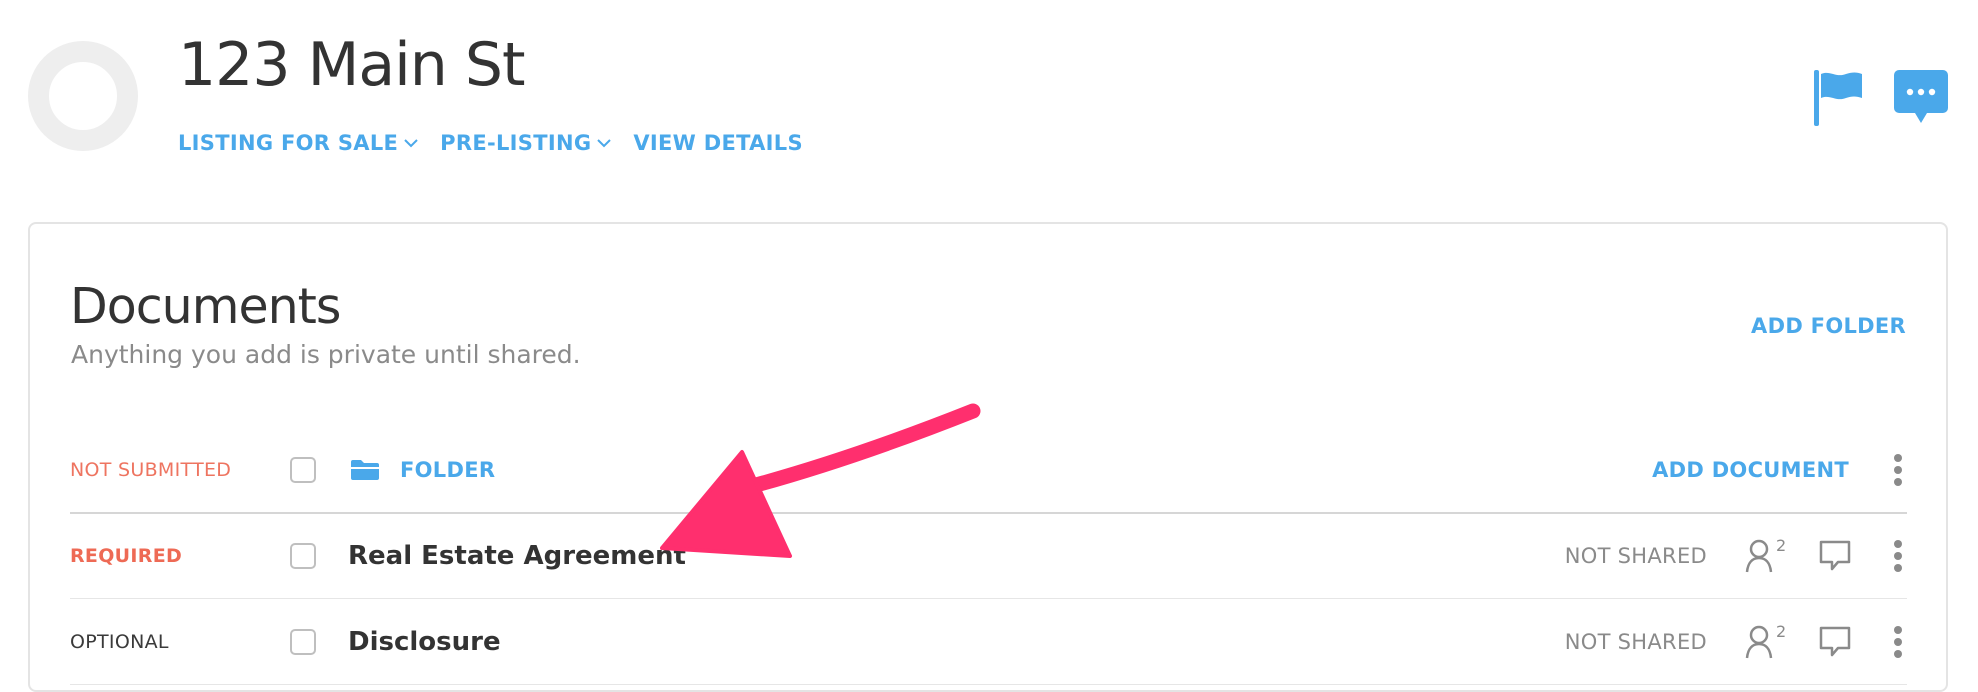 This screenshot has width=1978, height=692. What do you see at coordinates (424, 642) in the screenshot?
I see `document-name: Disclosure` at bounding box center [424, 642].